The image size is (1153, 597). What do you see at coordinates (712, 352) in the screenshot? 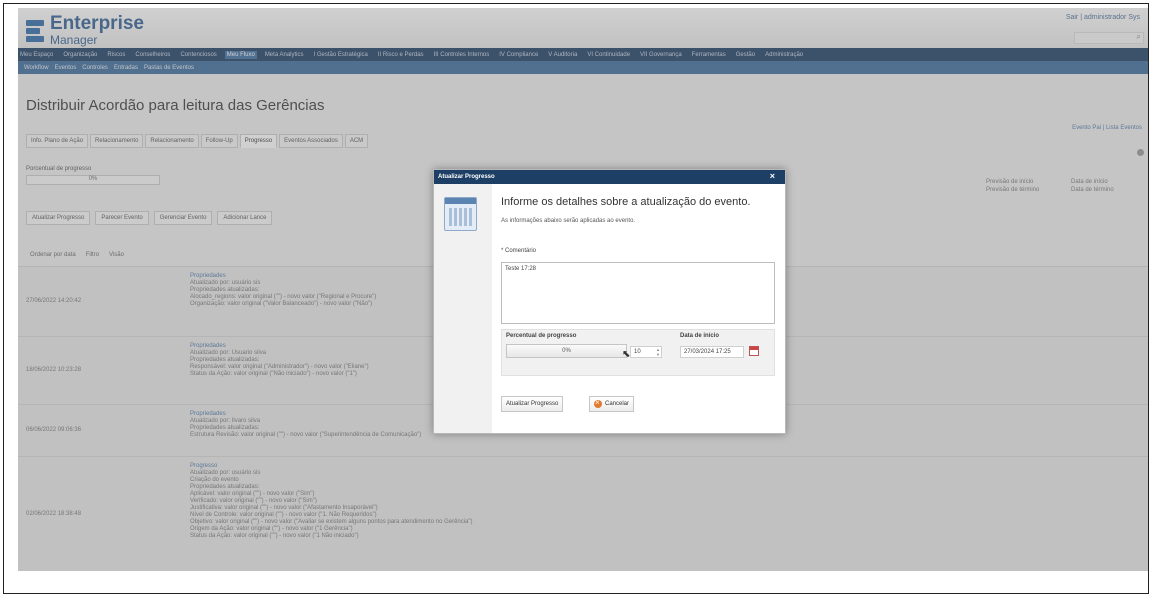
I see `start-date-input: 27/03/2024 17:25` at bounding box center [712, 352].